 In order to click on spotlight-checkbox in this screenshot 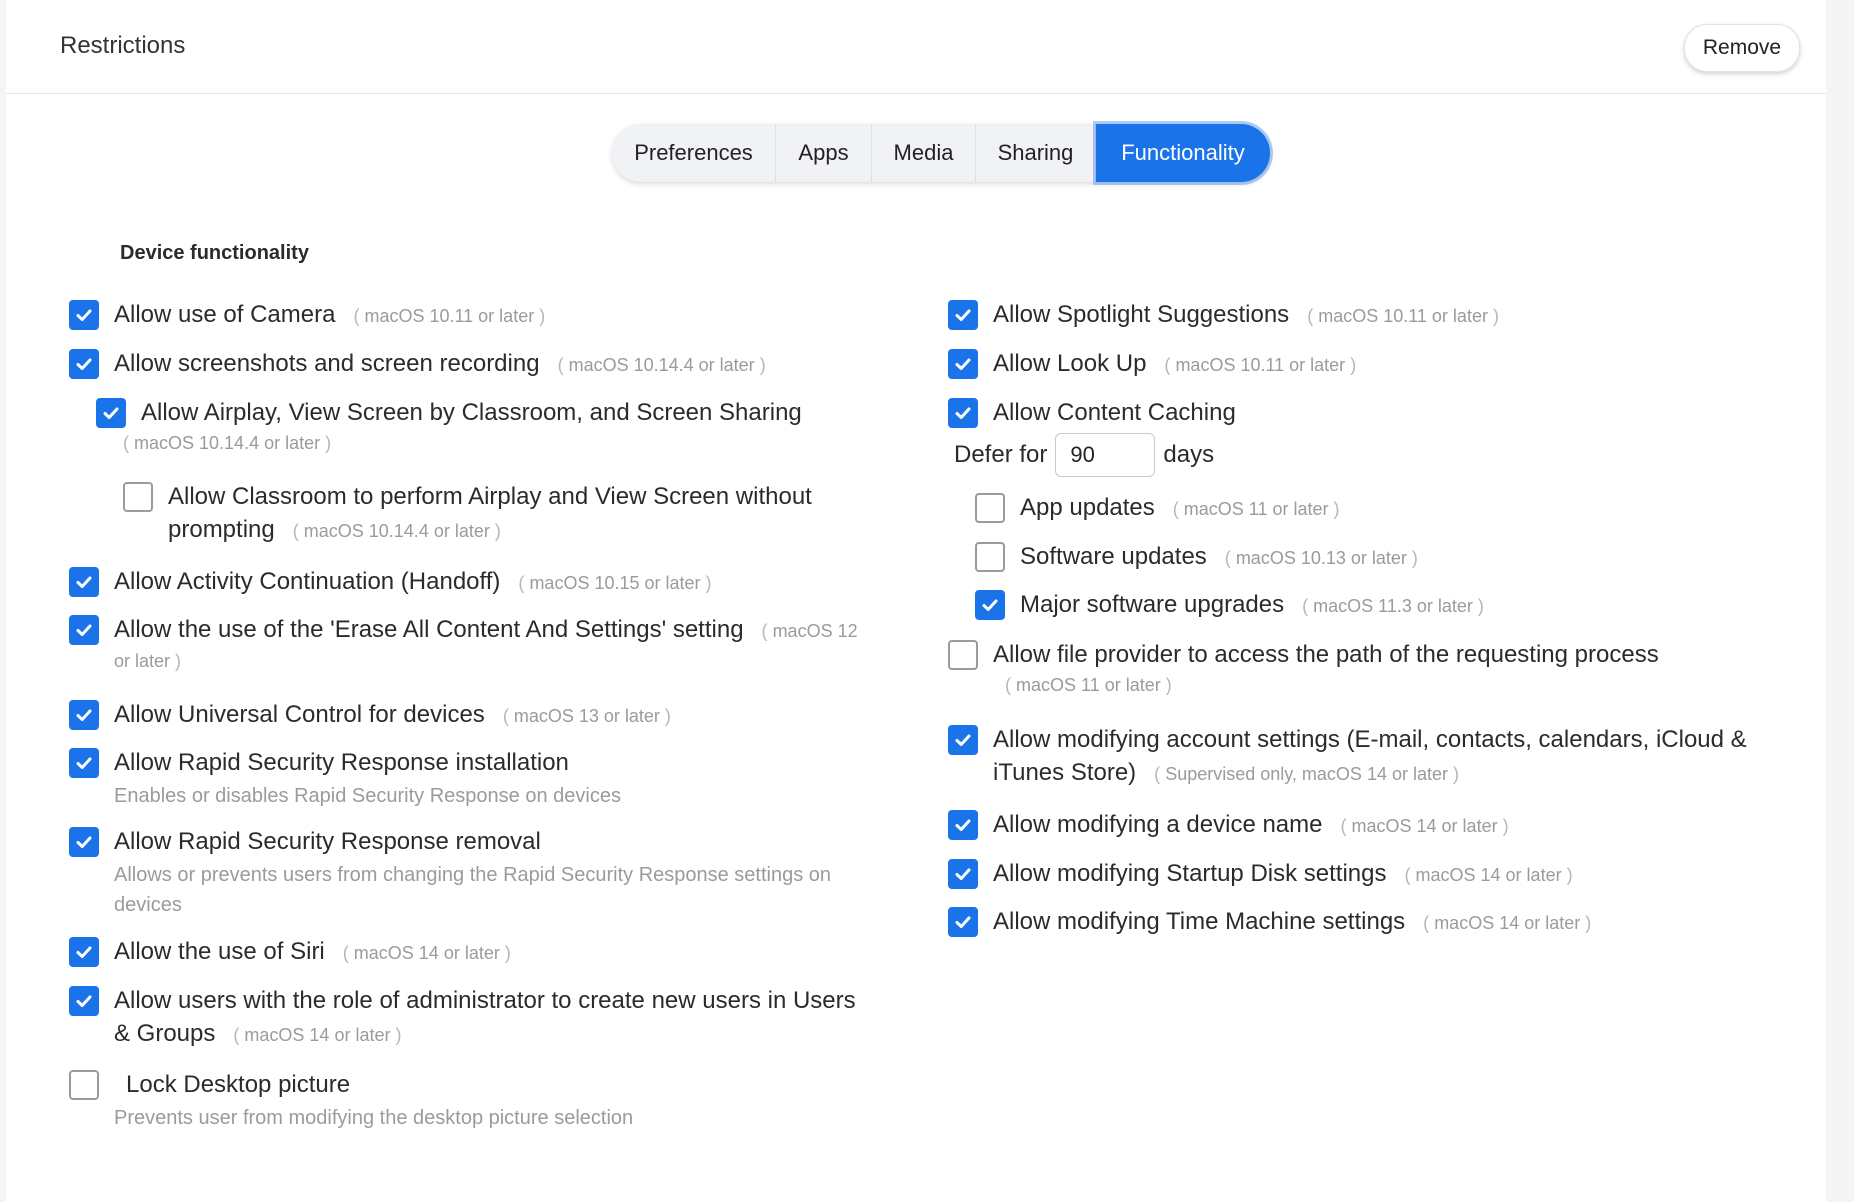, I will do `click(963, 315)`.